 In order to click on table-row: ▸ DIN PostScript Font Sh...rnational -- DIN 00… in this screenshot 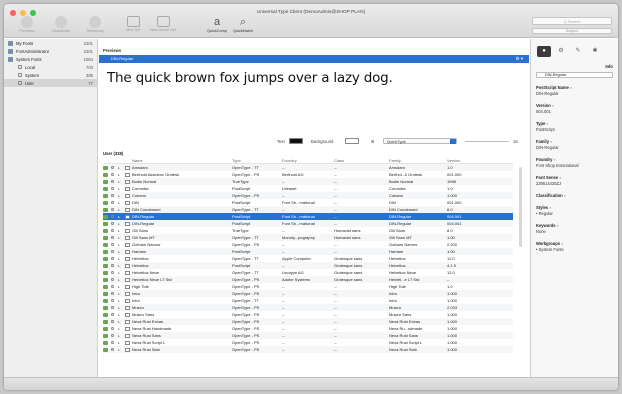, I will do `click(308, 202)`.